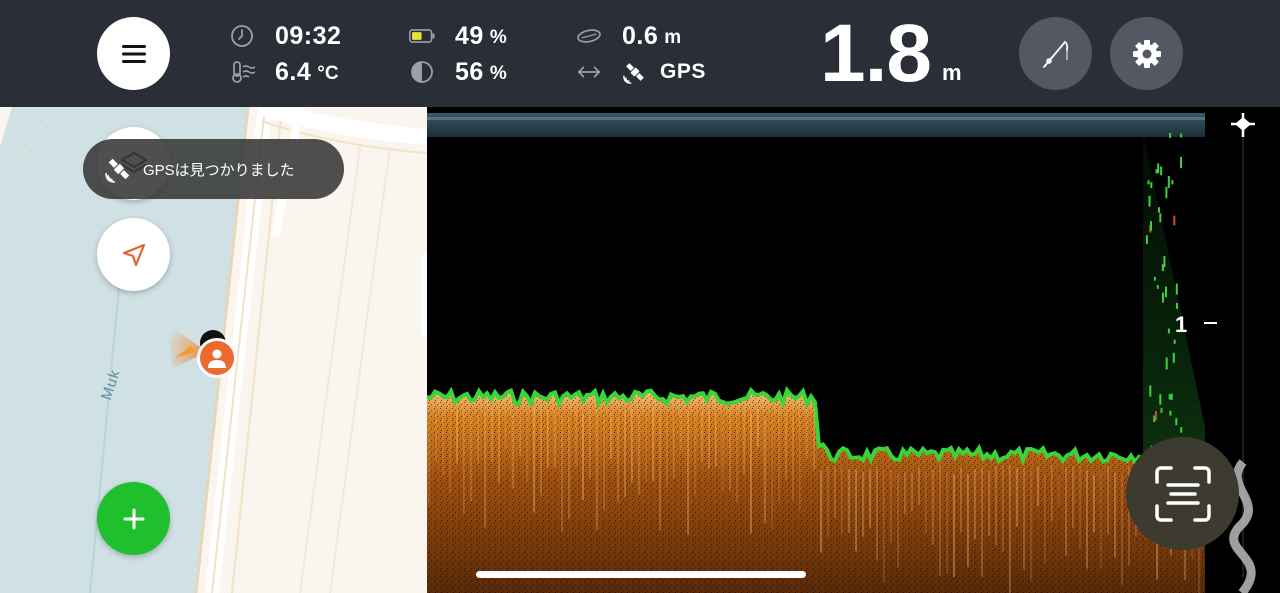 The width and height of the screenshot is (1280, 593). I want to click on horizontal-arrows-icon, so click(589, 72).